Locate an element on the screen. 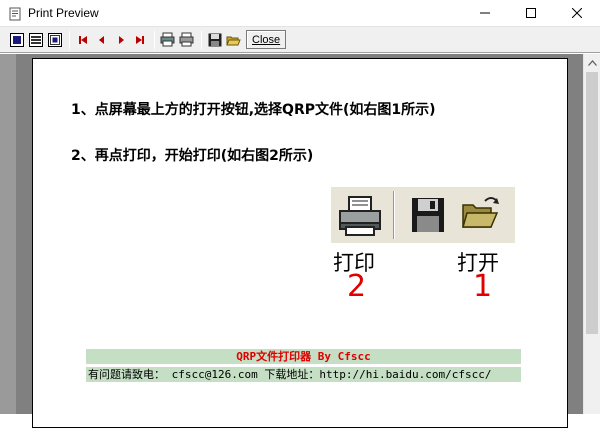 The height and width of the screenshot is (428, 600). next-page-icon is located at coordinates (120, 39).